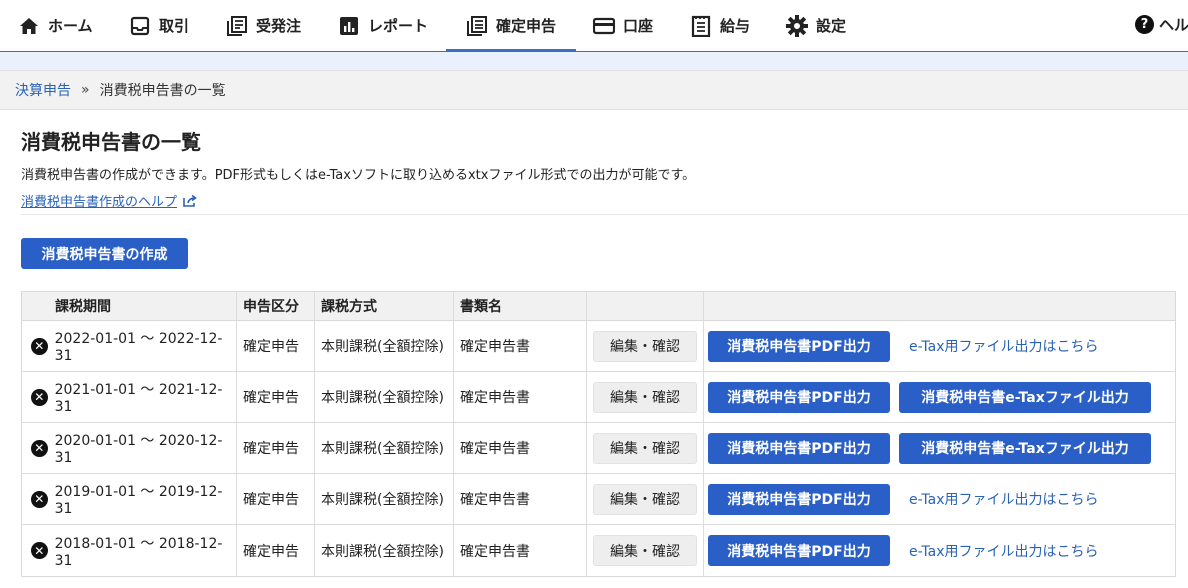  I want to click on top-nav: ホーム 取引 受発注 レポート 確定申告 口座 給与 設定 ? ヘル, so click(594, 26).